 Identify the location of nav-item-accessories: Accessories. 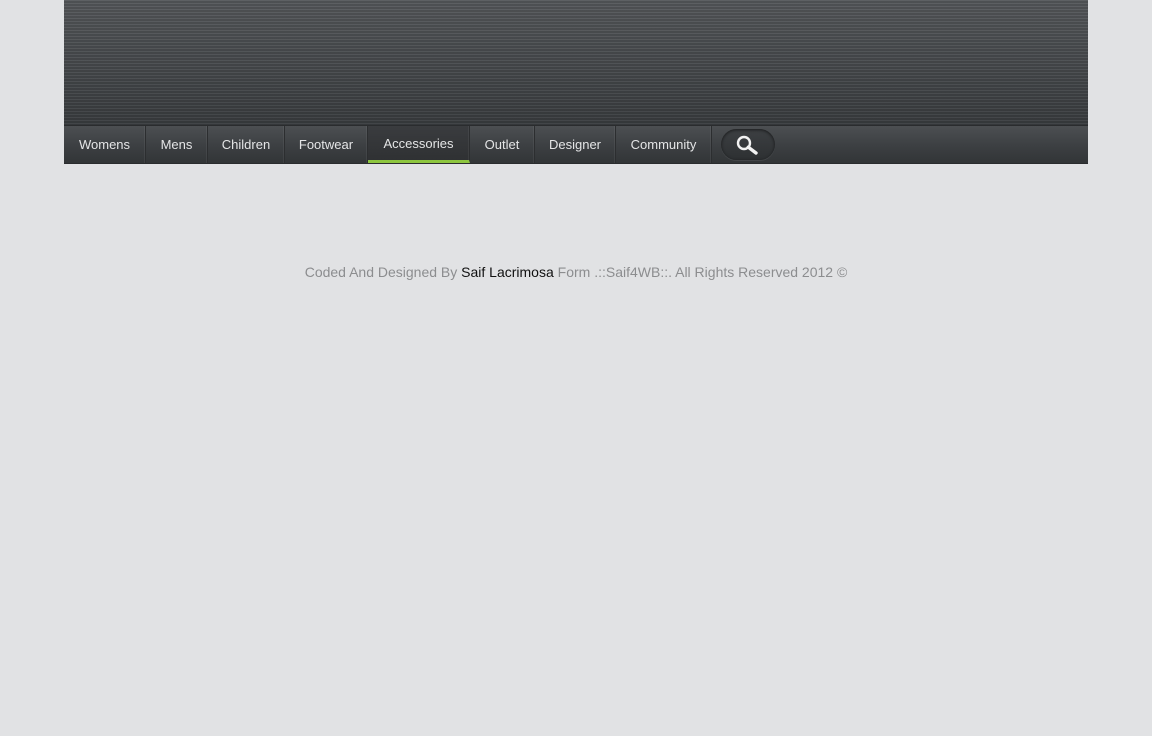
(419, 144).